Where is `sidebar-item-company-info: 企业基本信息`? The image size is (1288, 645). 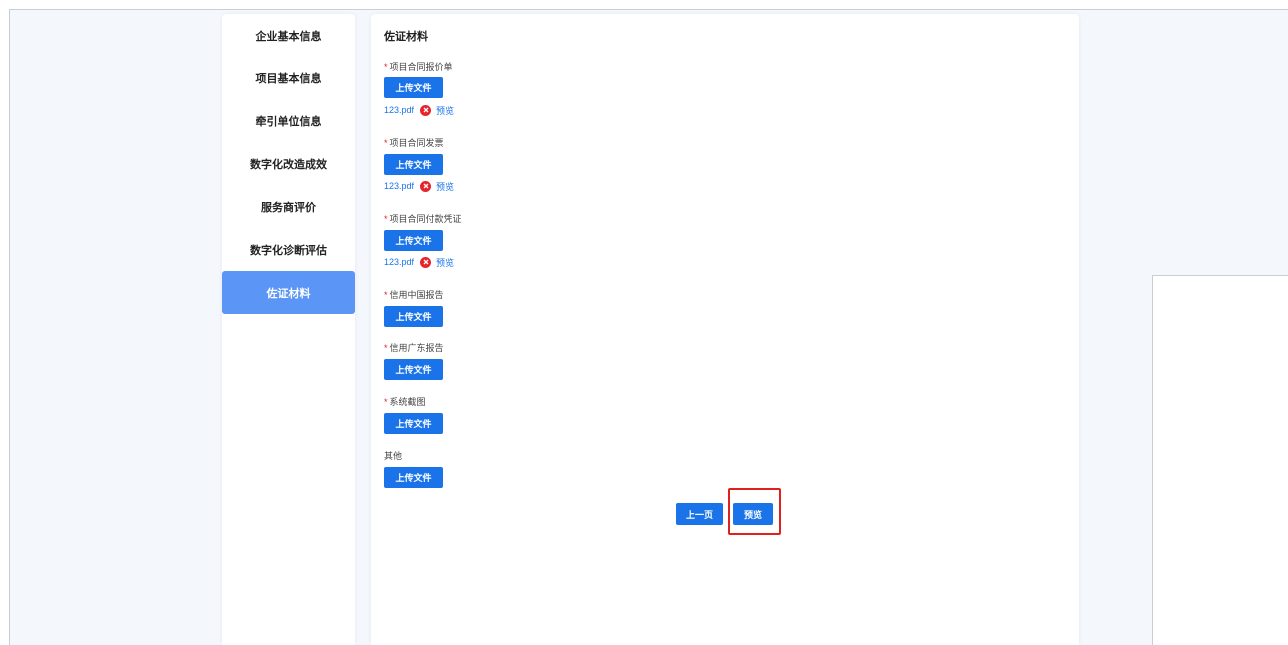
sidebar-item-company-info: 企业基本信息 is located at coordinates (288, 35).